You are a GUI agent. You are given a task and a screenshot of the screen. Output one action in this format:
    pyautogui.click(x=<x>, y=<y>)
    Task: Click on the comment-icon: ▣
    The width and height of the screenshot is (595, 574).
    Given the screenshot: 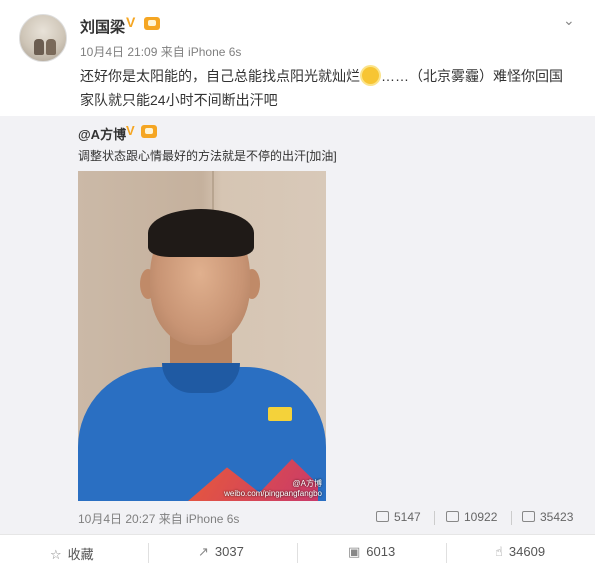 What is the action you would take?
    pyautogui.click(x=354, y=551)
    